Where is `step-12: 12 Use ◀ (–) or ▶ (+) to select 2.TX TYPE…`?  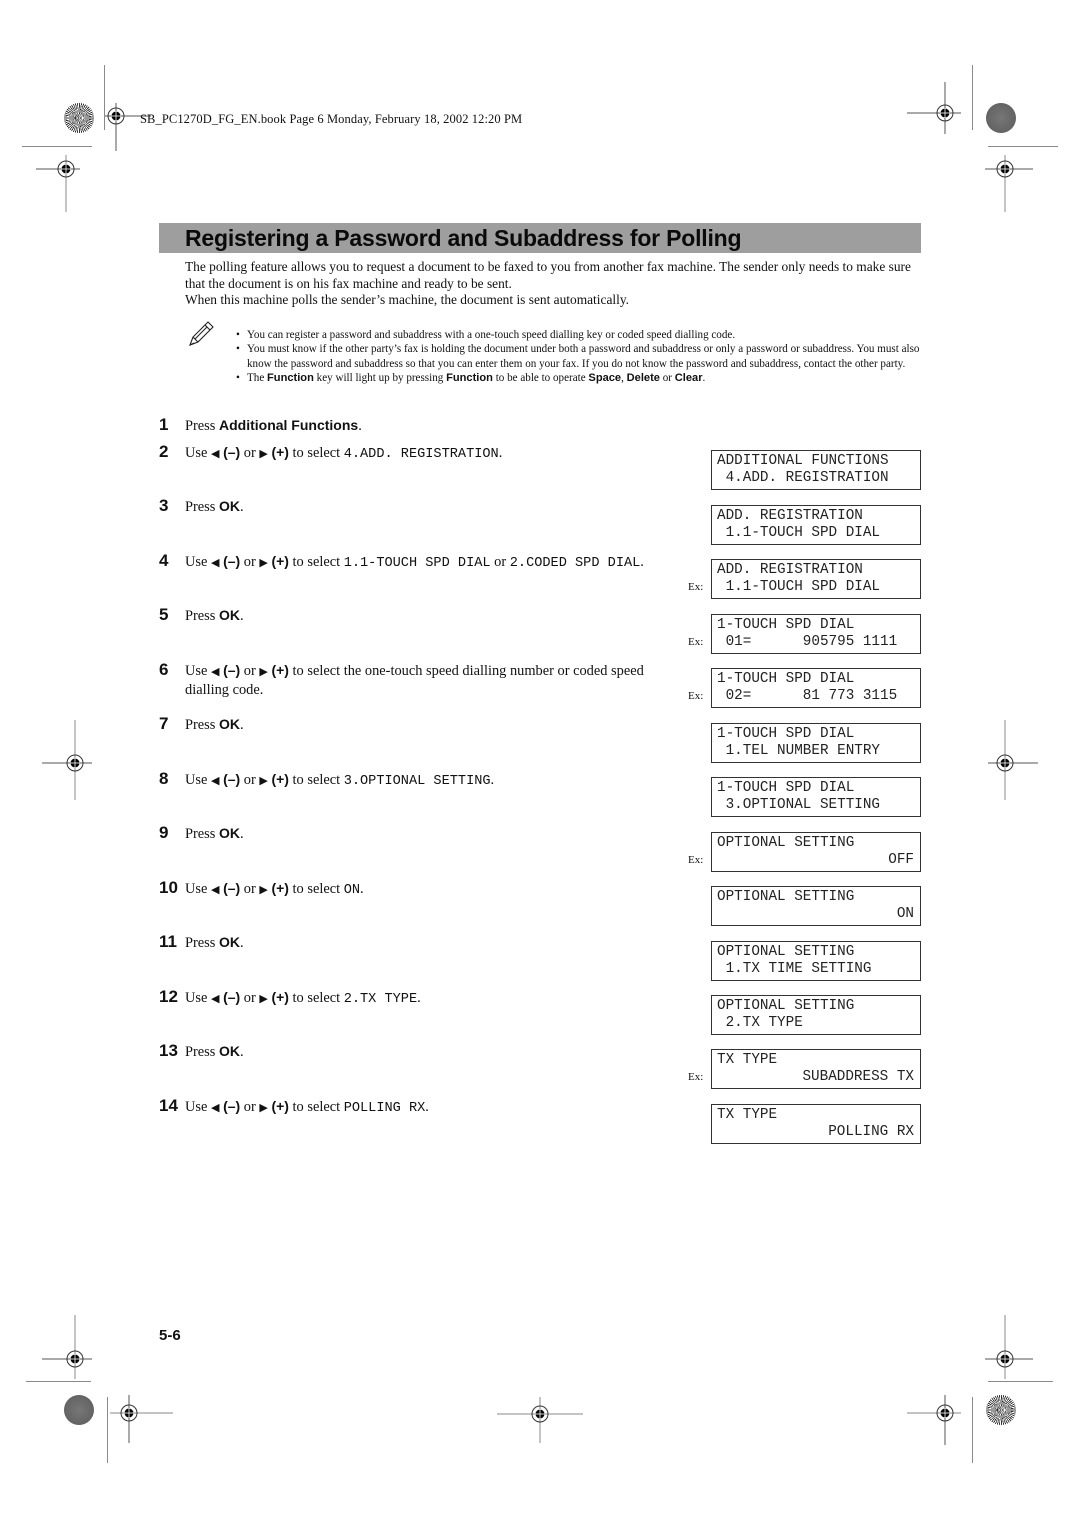
step-12: 12 Use ◀ (–) or ▶ (+) to select 2.TX TYPE… is located at coordinates (414, 998).